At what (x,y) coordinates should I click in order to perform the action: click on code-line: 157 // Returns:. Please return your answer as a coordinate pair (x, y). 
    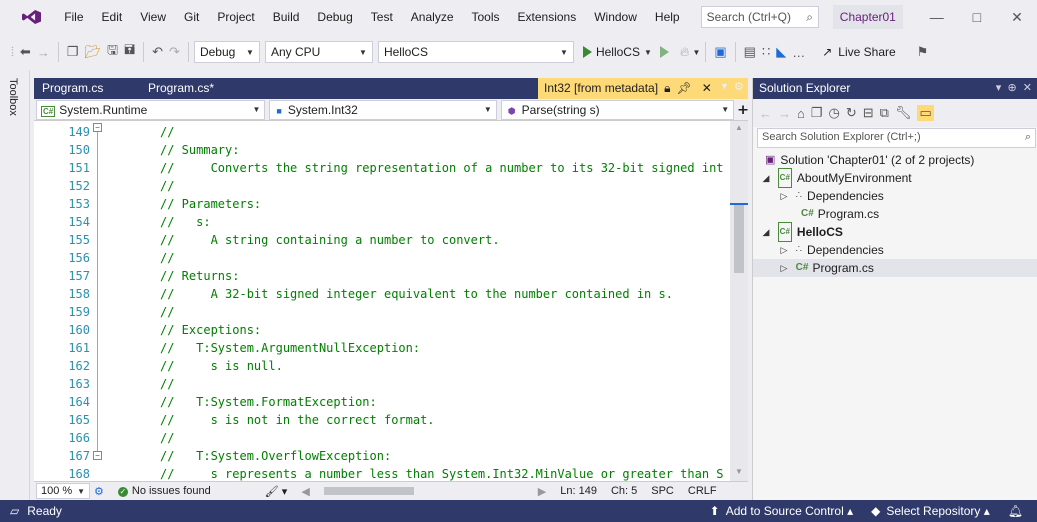
    Looking at the image, I should click on (382, 276).